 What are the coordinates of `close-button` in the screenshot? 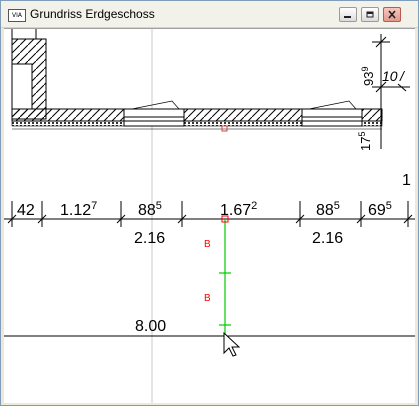 It's located at (392, 14).